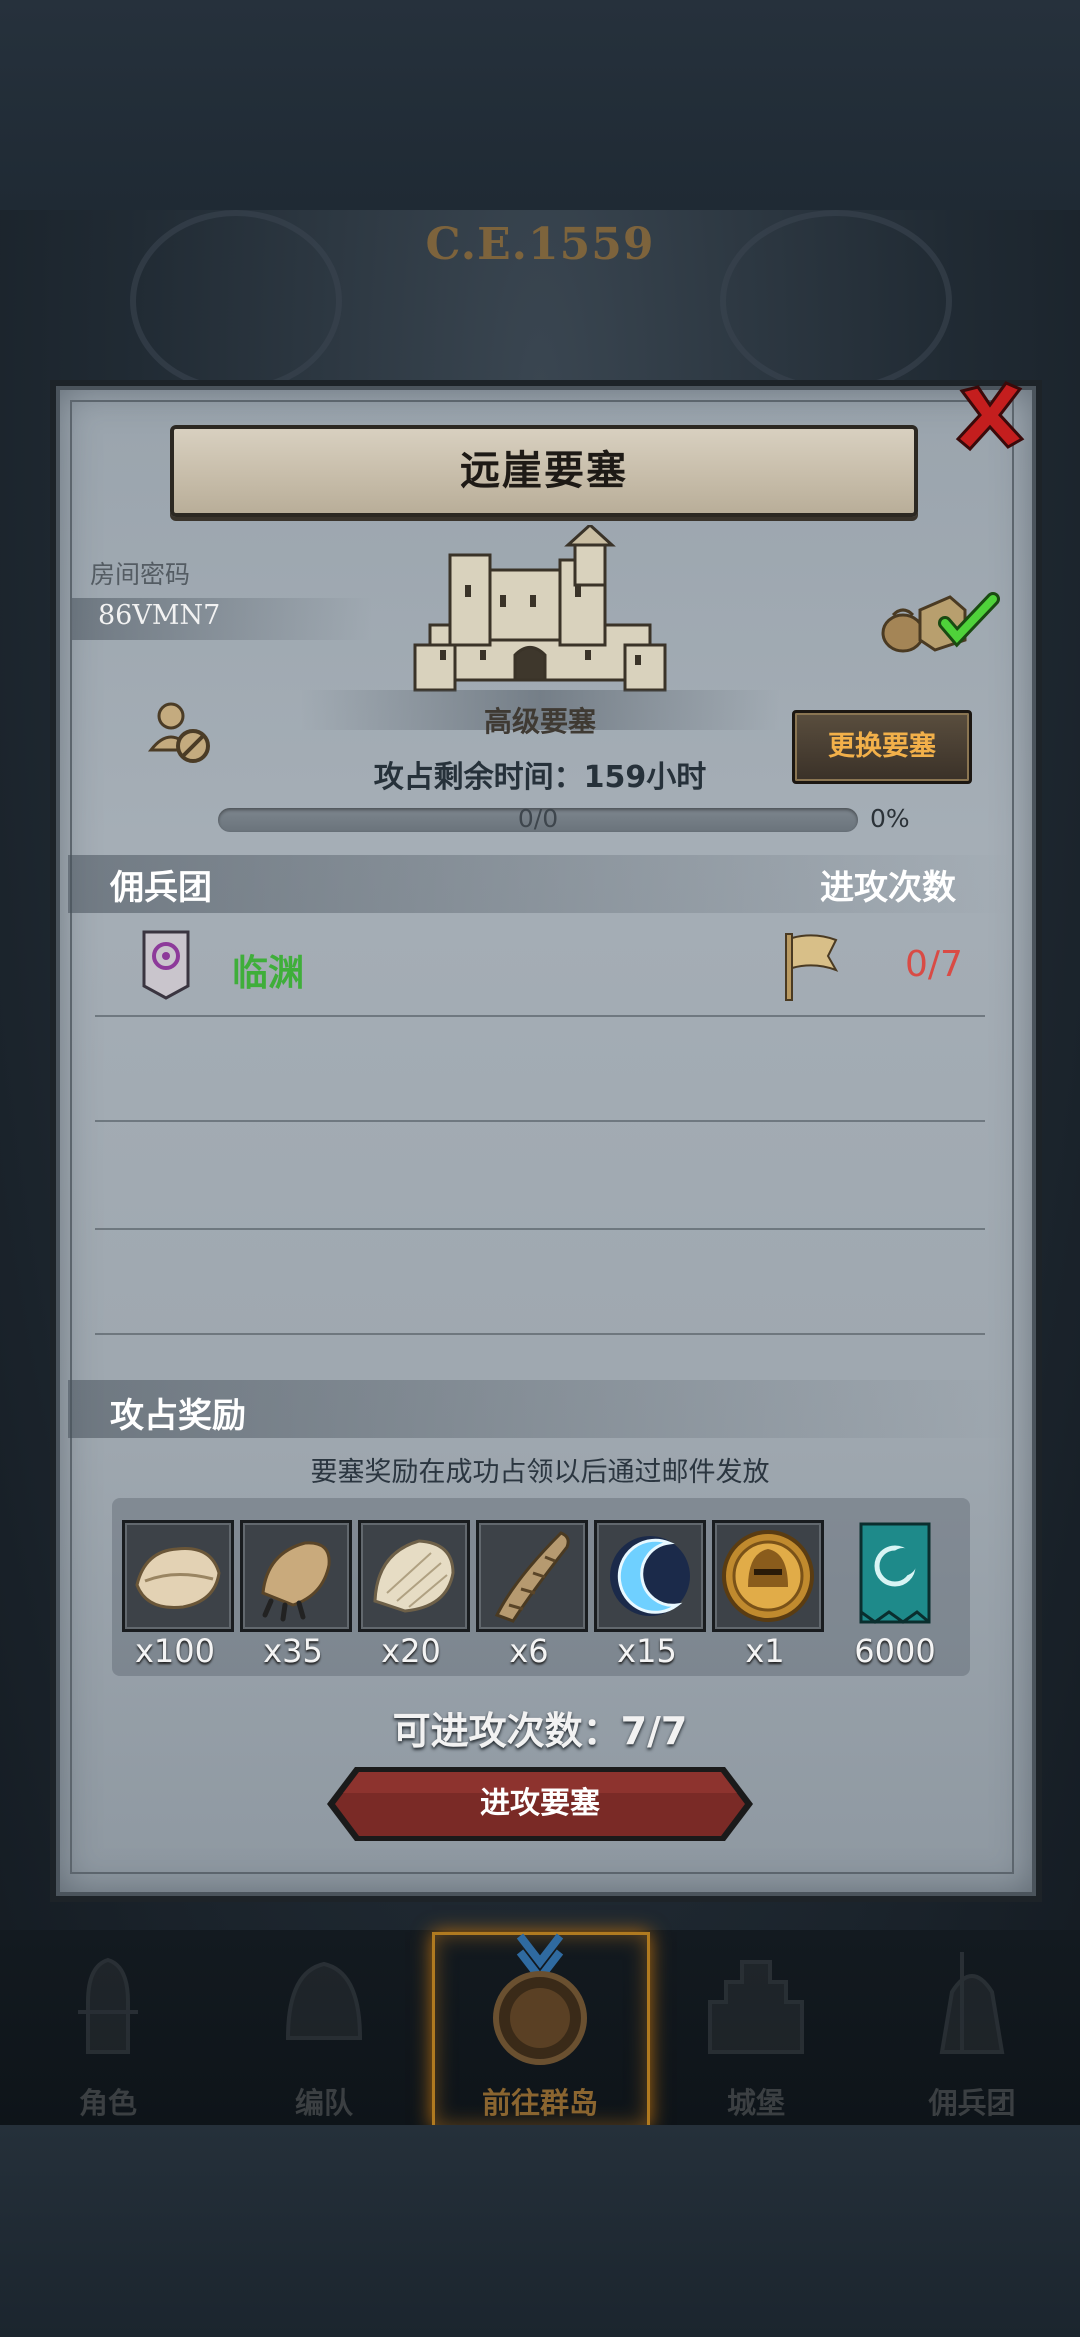  Describe the element at coordinates (107, 2103) in the screenshot. I see `nav-label: 角色` at that location.